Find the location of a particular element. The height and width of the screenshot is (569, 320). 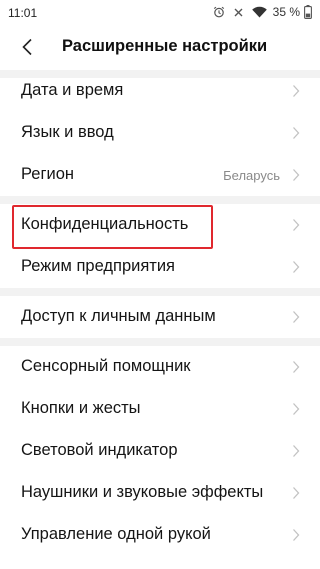

status-bar: 11:01 35 % is located at coordinates (160, 12).